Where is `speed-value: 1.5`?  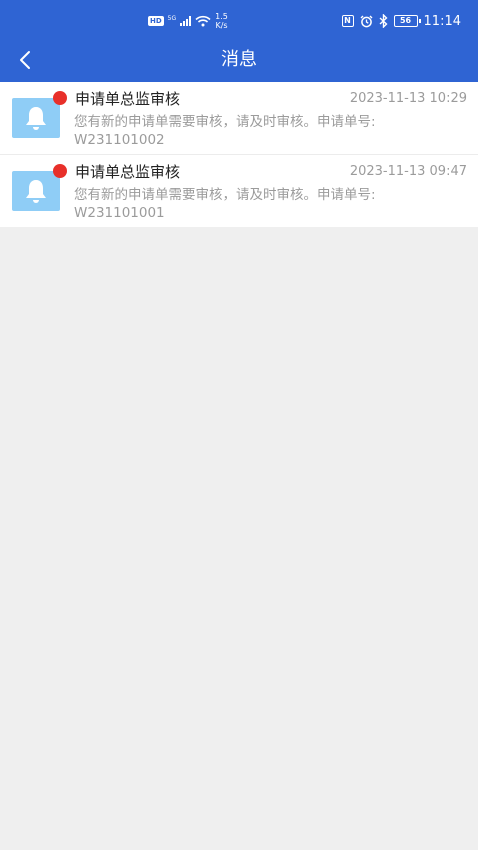 speed-value: 1.5 is located at coordinates (221, 16).